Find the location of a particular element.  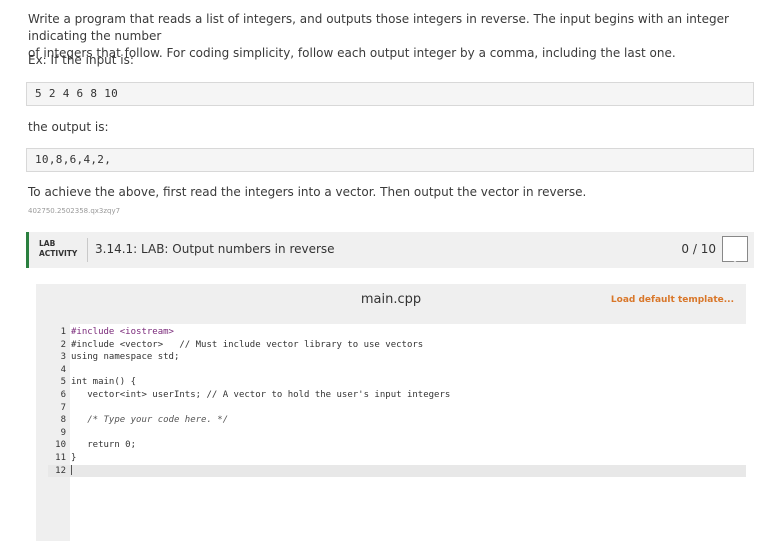

example-input-box: 5 2 4 6 8 10 is located at coordinates (390, 94).